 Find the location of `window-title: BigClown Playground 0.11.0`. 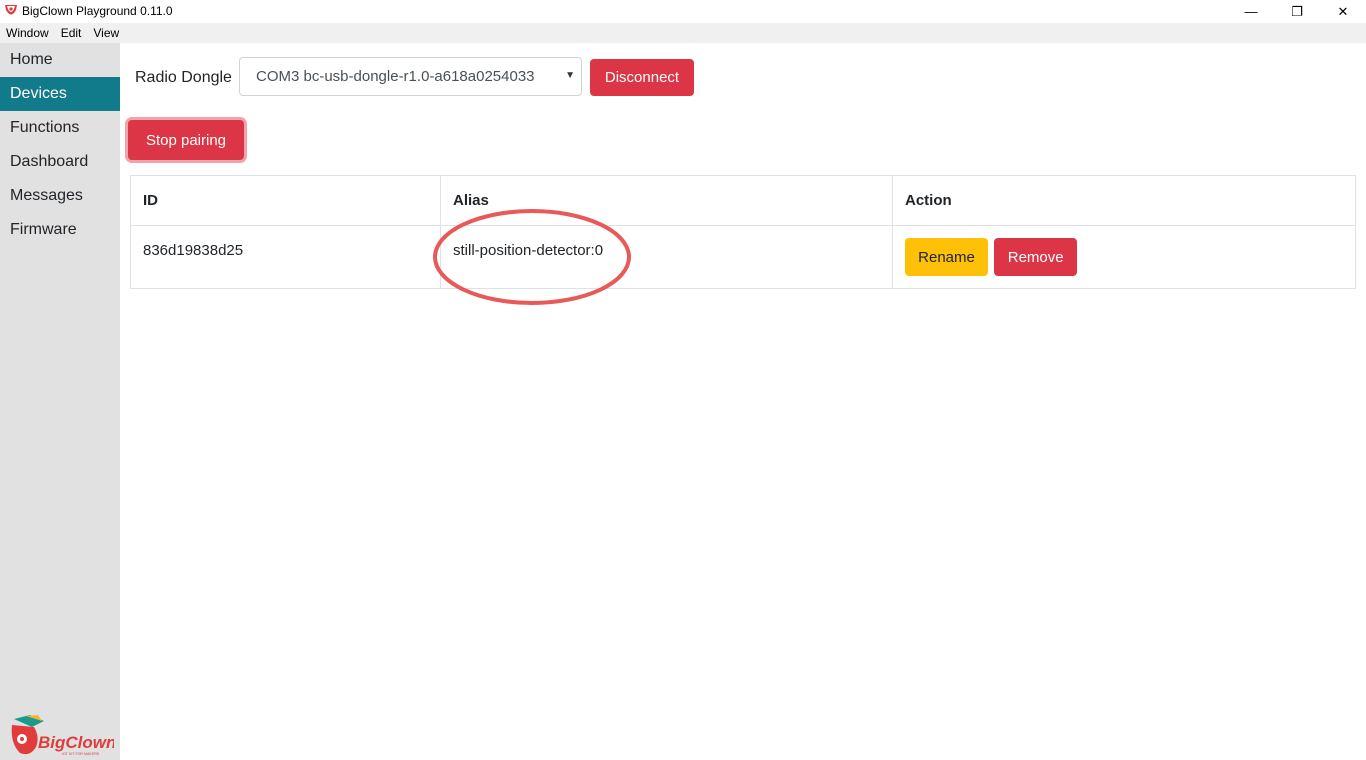

window-title: BigClown Playground 0.11.0 is located at coordinates (97, 11).